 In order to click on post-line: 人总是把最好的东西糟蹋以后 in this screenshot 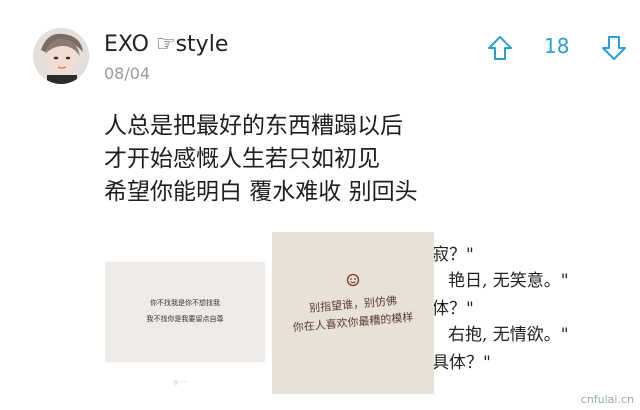, I will do `click(253, 126)`.